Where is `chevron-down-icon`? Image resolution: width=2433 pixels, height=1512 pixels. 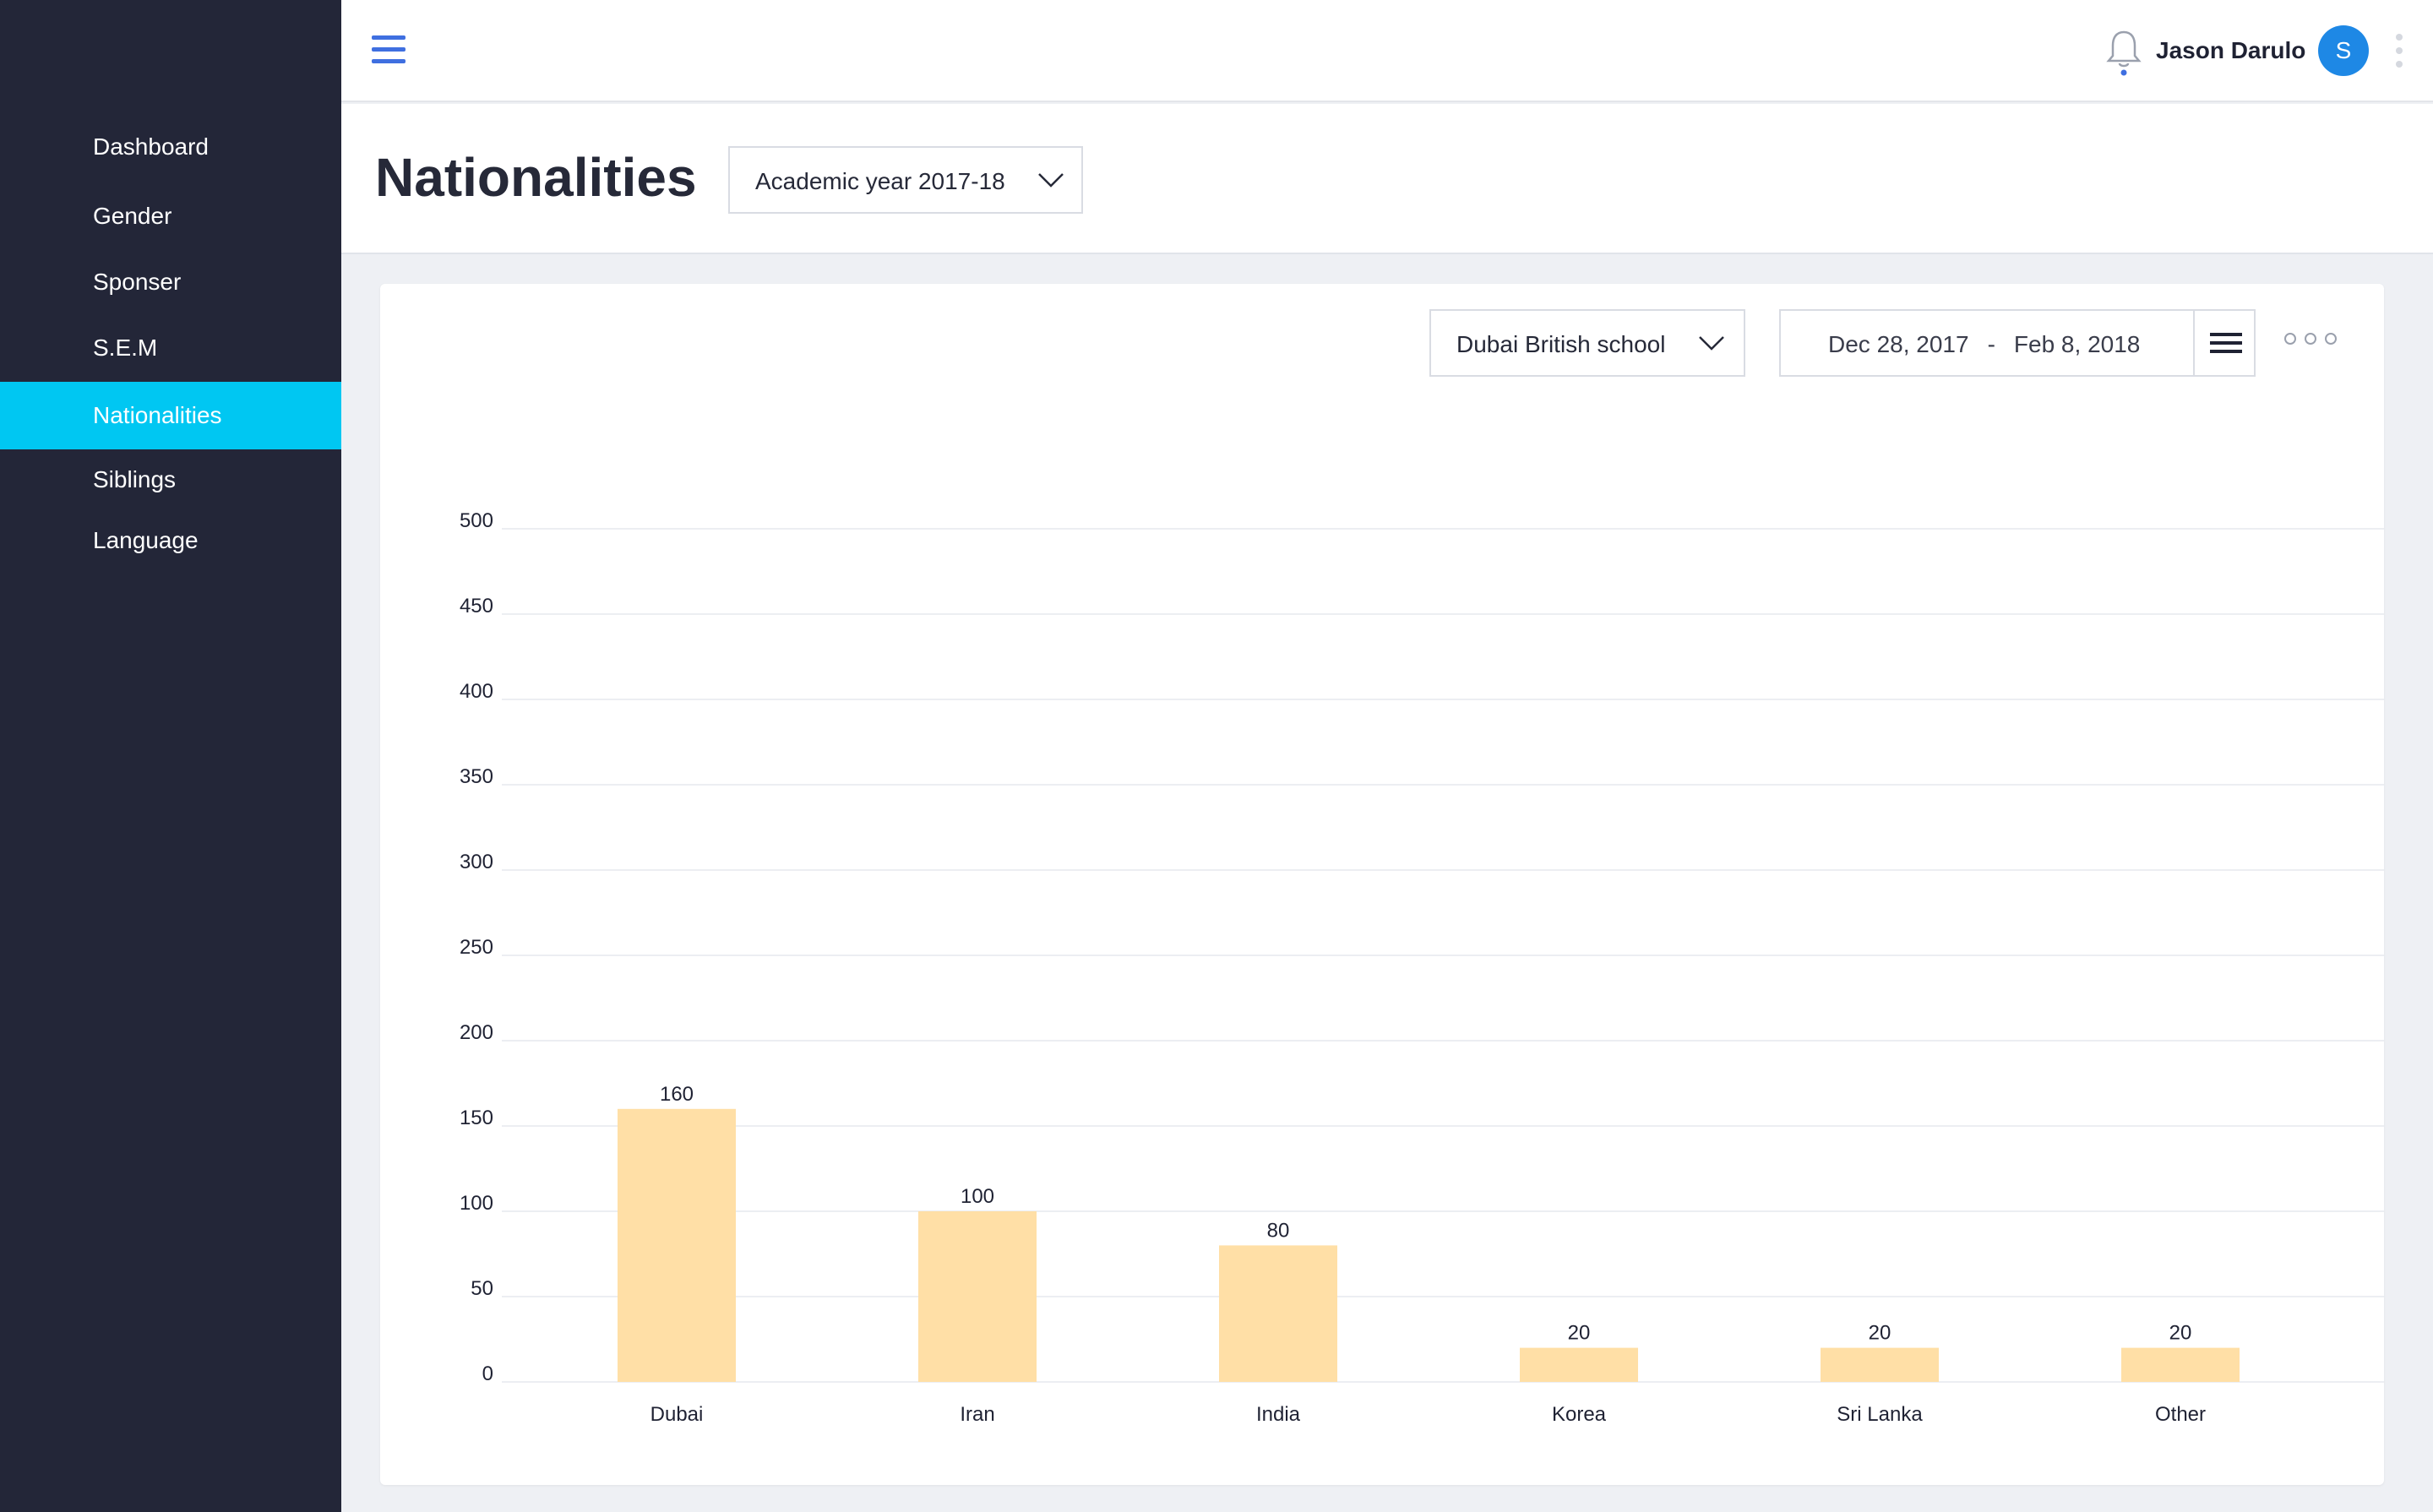
chevron-down-icon is located at coordinates (1051, 180).